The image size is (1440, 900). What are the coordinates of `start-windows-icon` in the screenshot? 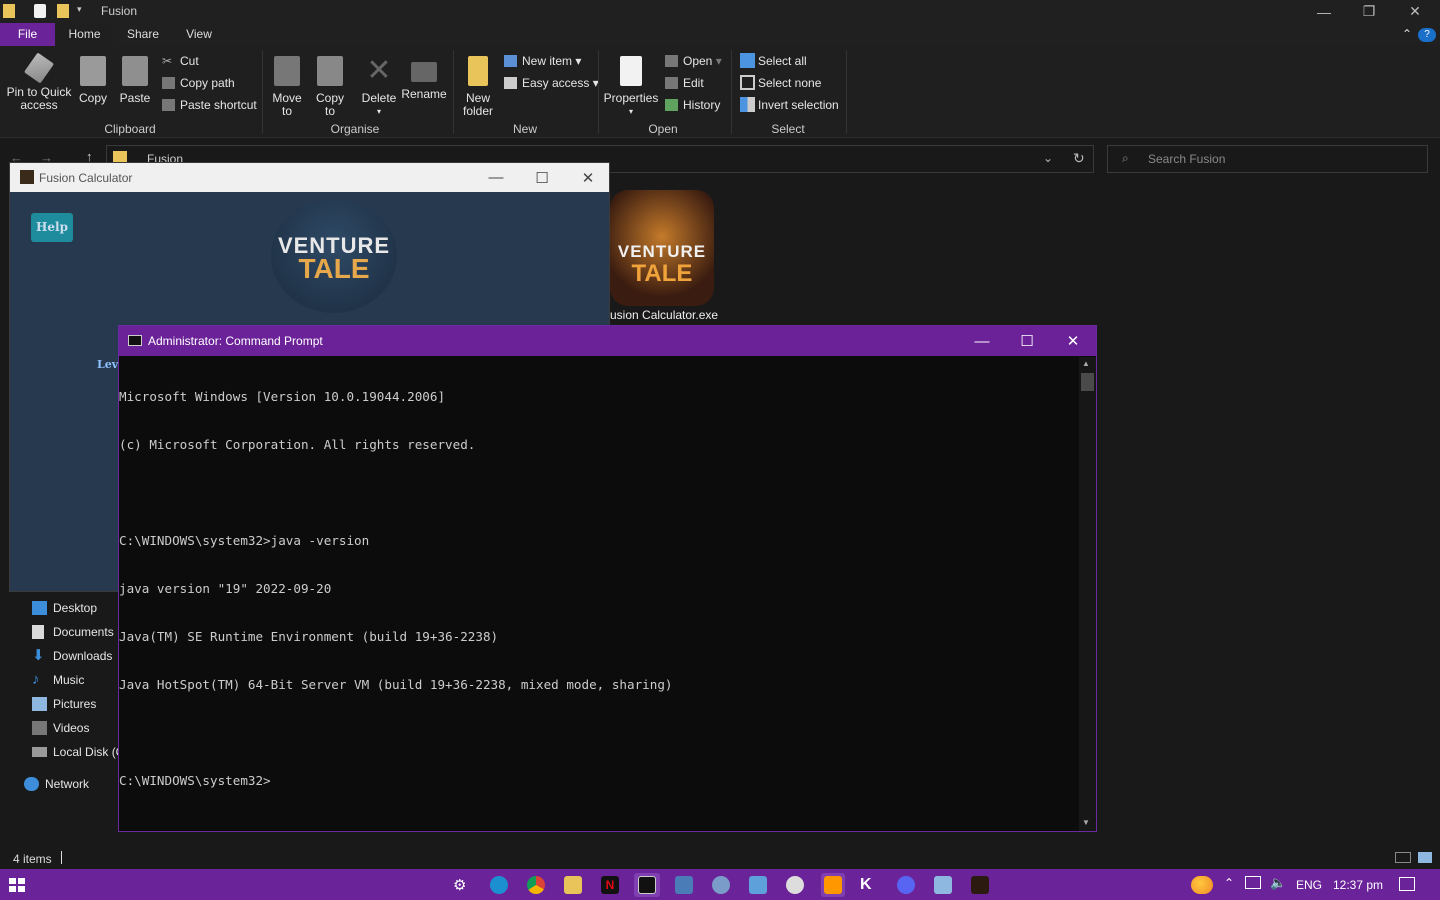 It's located at (17, 885).